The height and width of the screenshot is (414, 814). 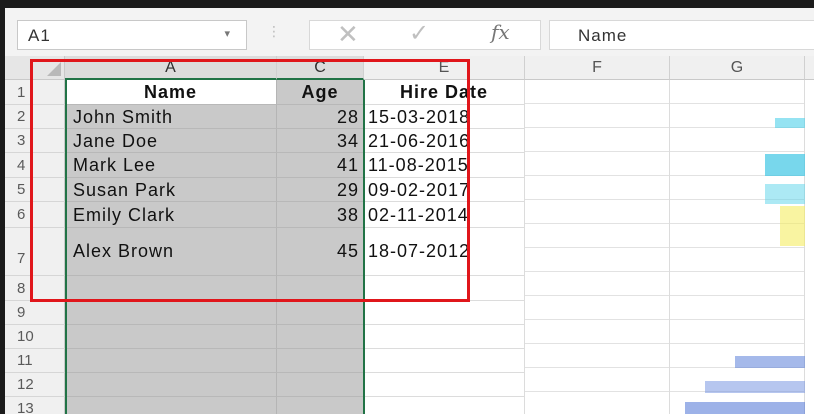 I want to click on cell-c6: 38, so click(x=320, y=215).